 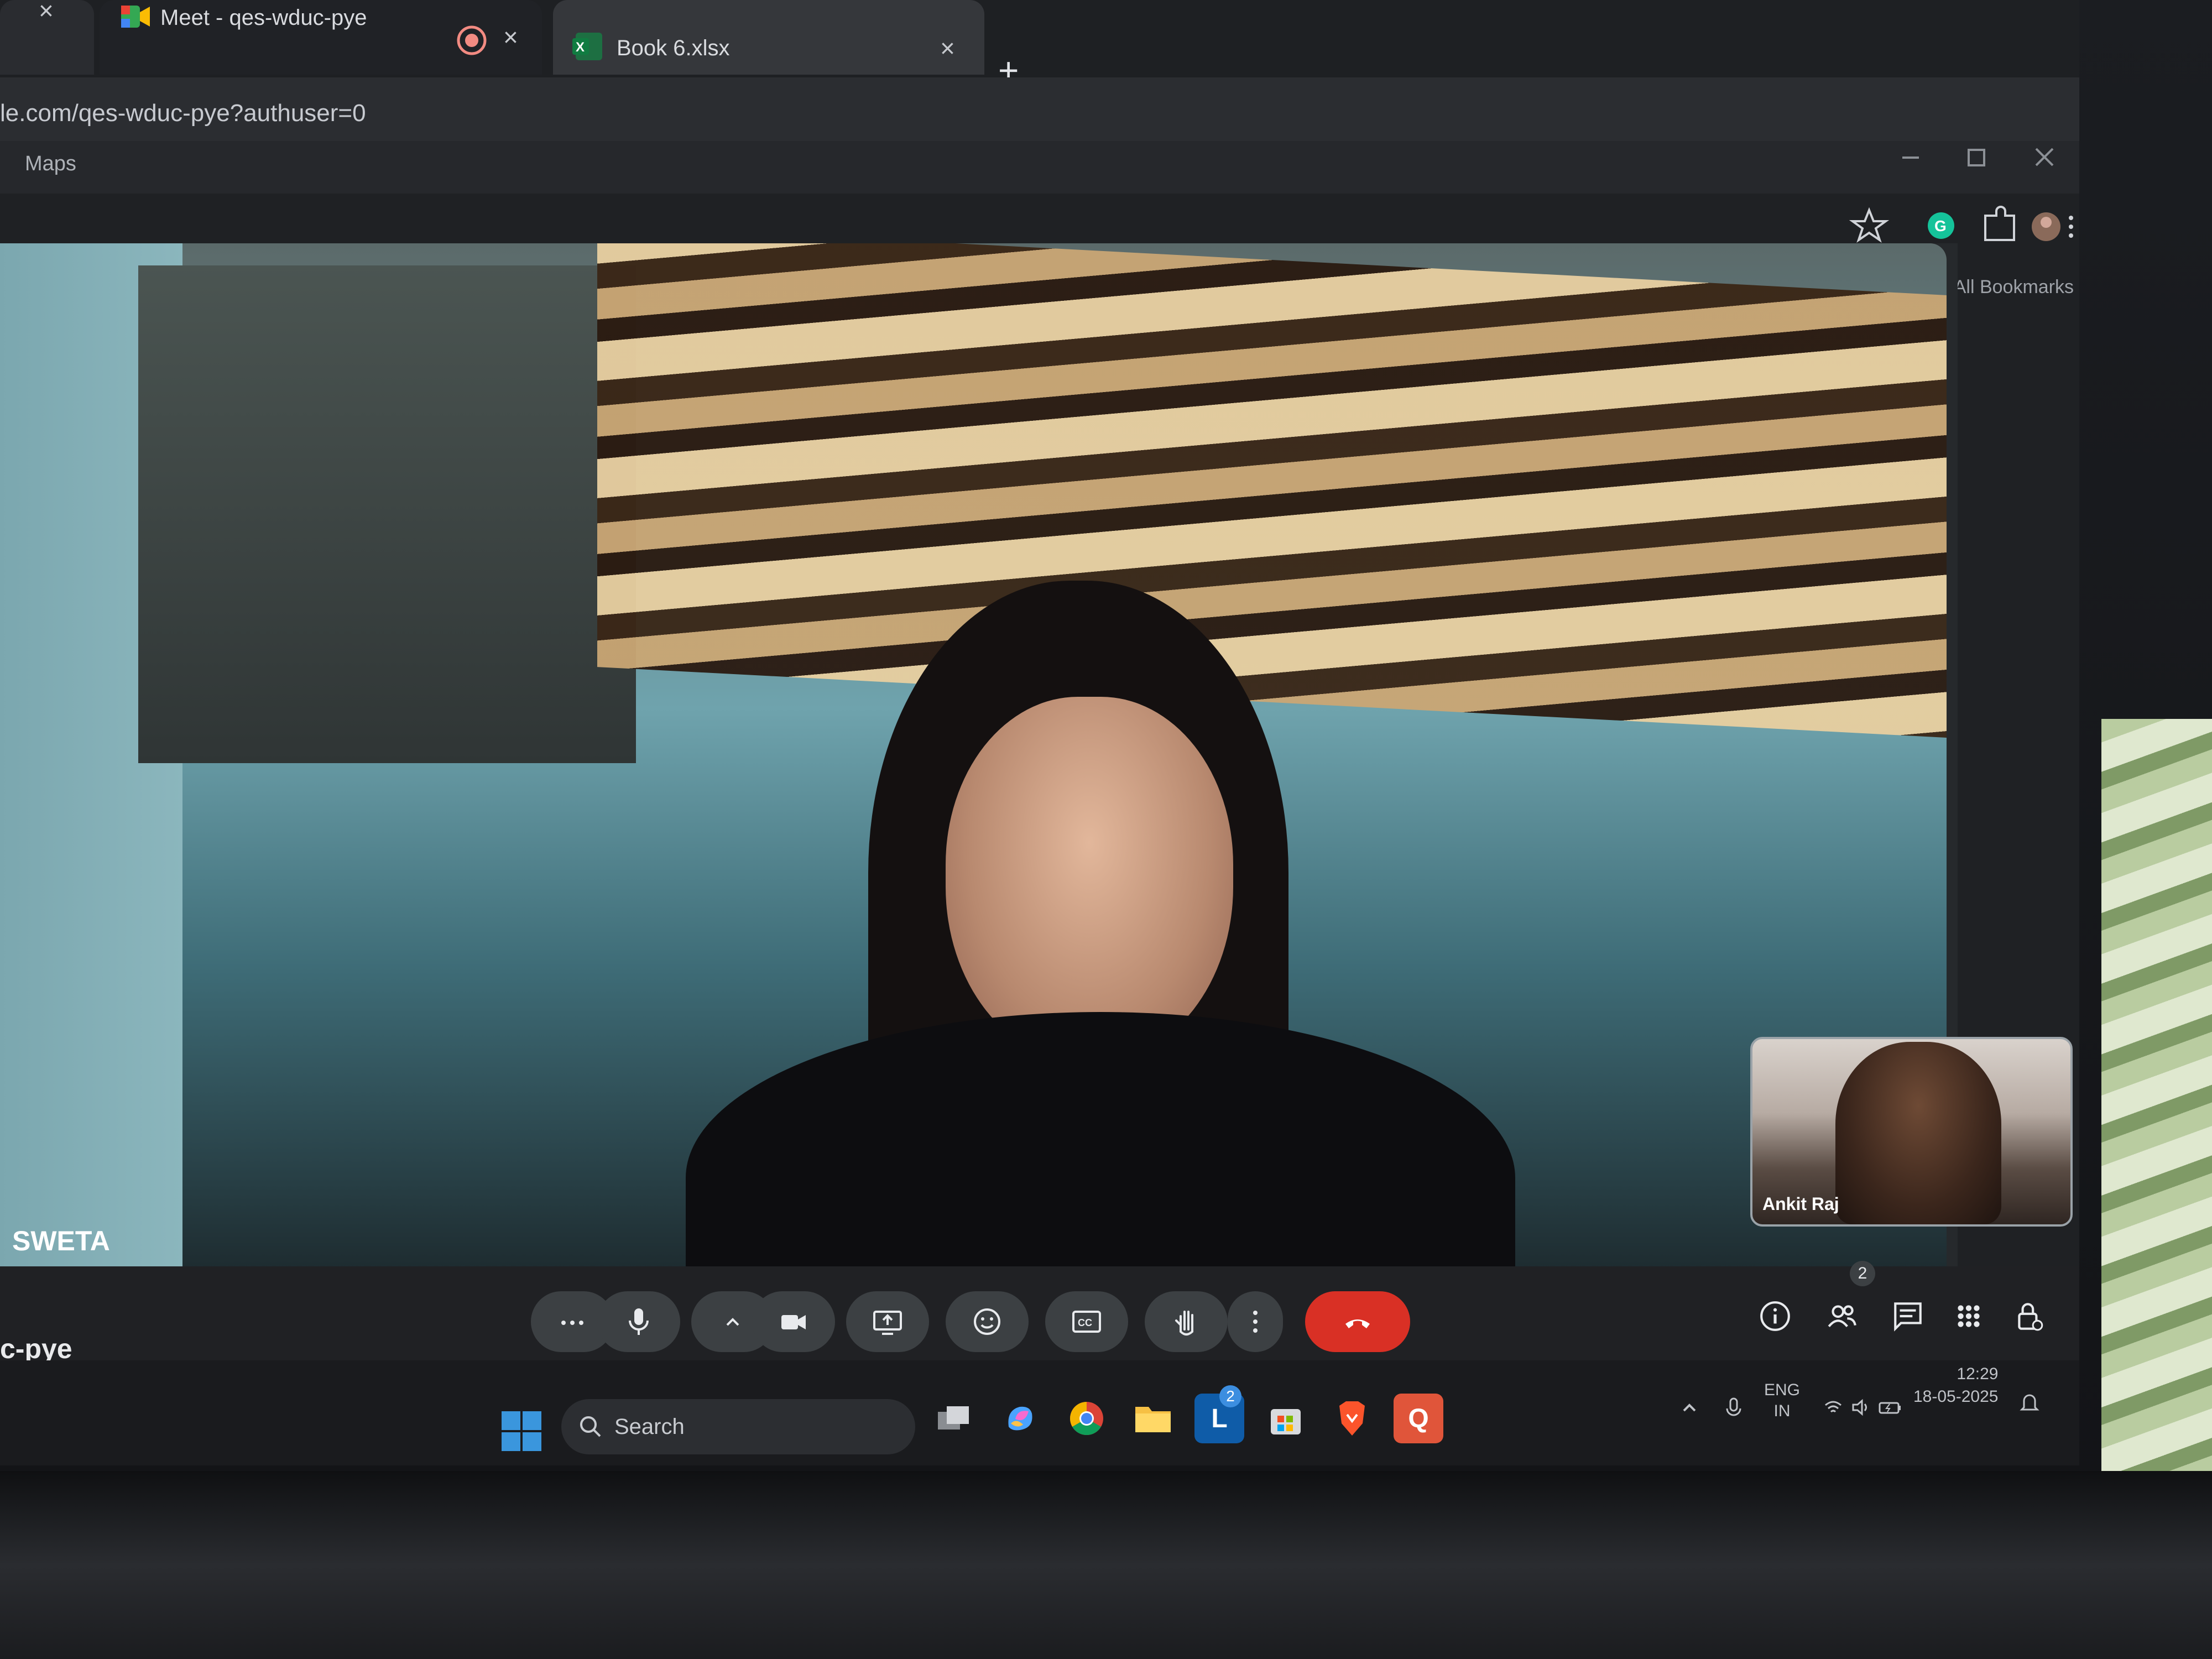 I want to click on volume-icon, so click(x=1861, y=1407).